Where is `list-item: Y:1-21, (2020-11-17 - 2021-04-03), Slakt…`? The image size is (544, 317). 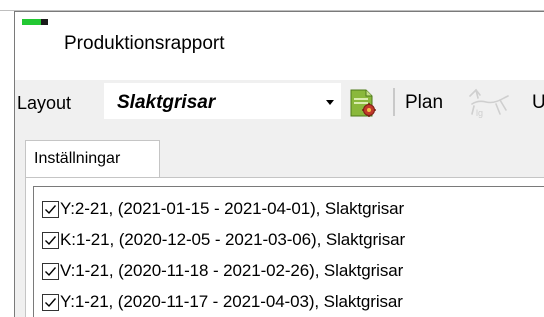
list-item: Y:1-21, (2020-11-17 - 2021-04-03), Slakt… is located at coordinates (292, 302).